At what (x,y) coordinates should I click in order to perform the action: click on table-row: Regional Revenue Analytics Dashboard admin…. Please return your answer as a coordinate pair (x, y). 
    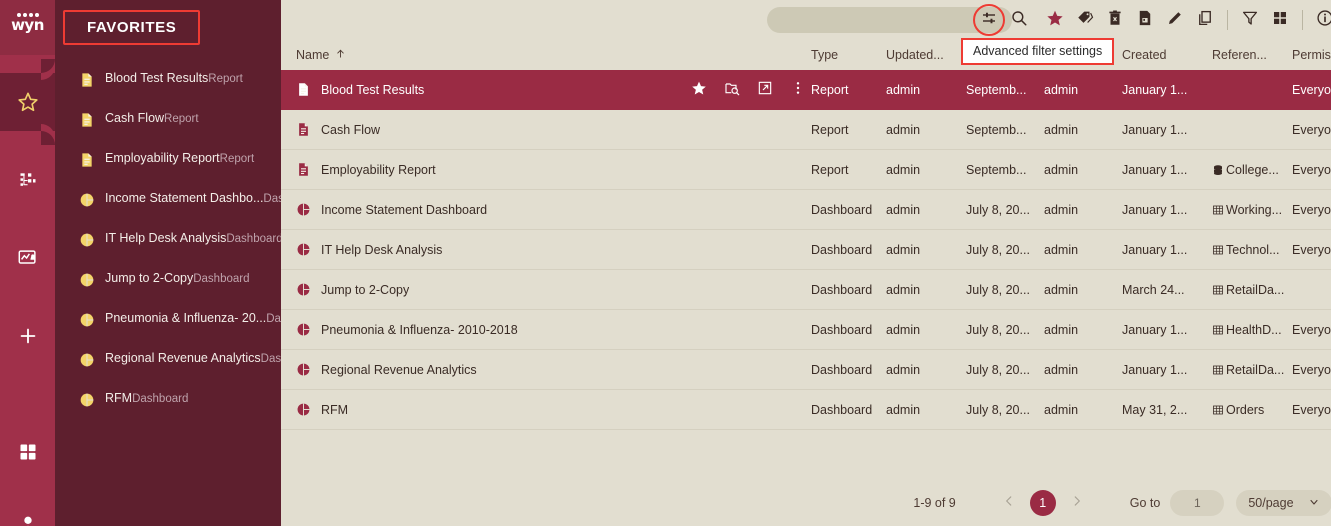
    Looking at the image, I should click on (806, 370).